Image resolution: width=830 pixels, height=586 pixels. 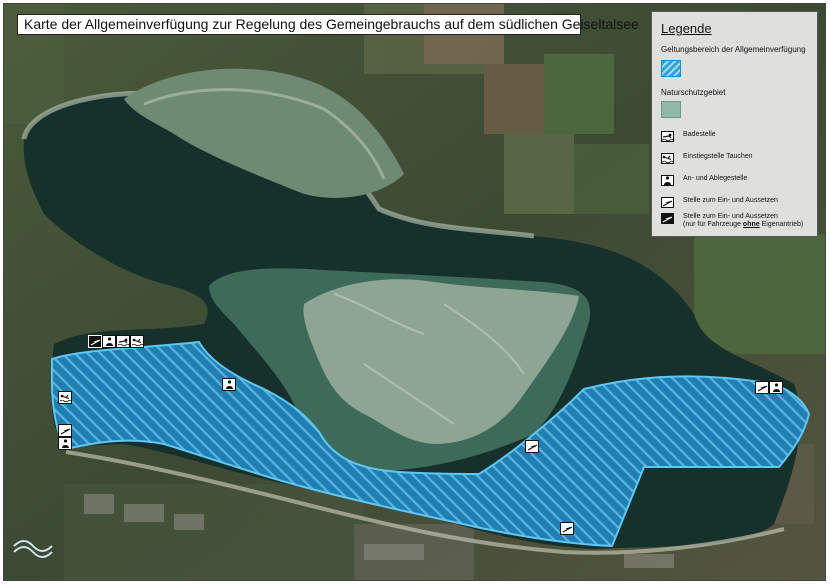 What do you see at coordinates (667, 158) in the screenshot?
I see `diver-icon` at bounding box center [667, 158].